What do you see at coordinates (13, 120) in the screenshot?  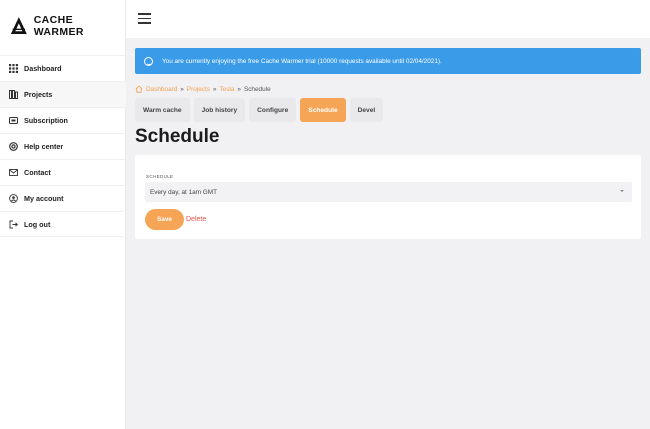 I see `ticket-icon` at bounding box center [13, 120].